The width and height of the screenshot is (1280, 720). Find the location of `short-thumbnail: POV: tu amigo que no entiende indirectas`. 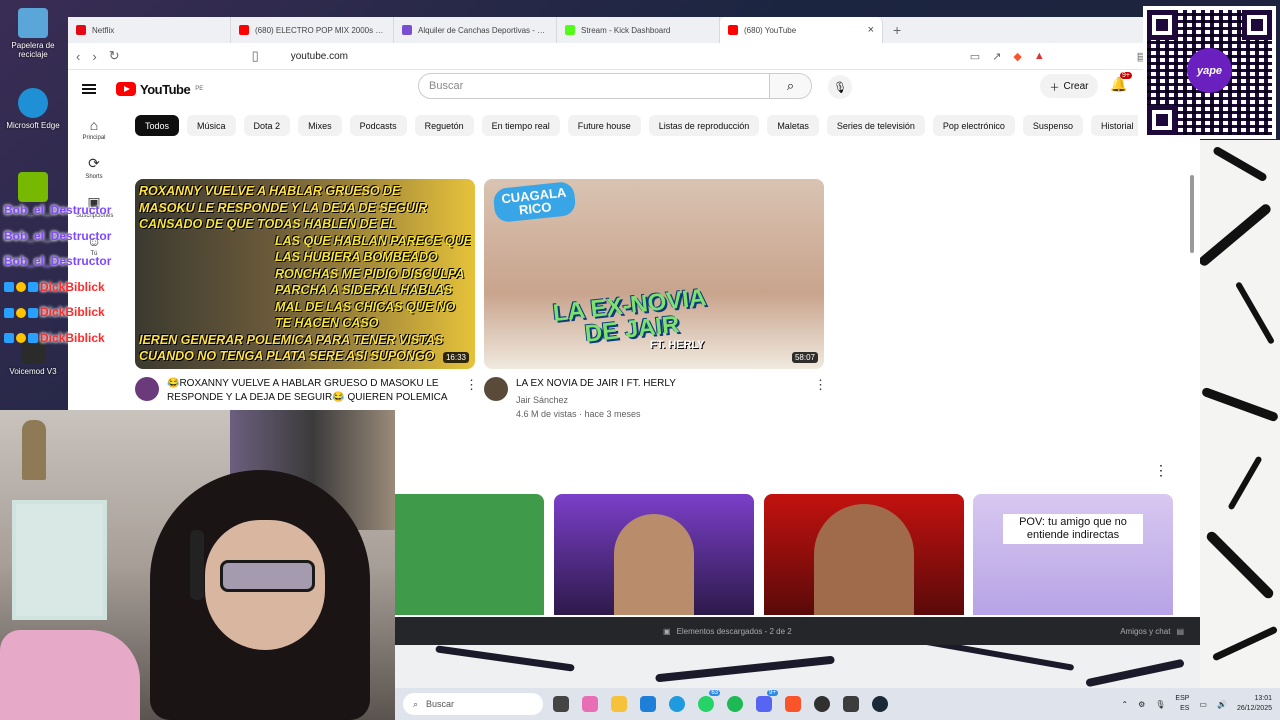

short-thumbnail: POV: tu amigo que no entiende indirectas is located at coordinates (1073, 554).